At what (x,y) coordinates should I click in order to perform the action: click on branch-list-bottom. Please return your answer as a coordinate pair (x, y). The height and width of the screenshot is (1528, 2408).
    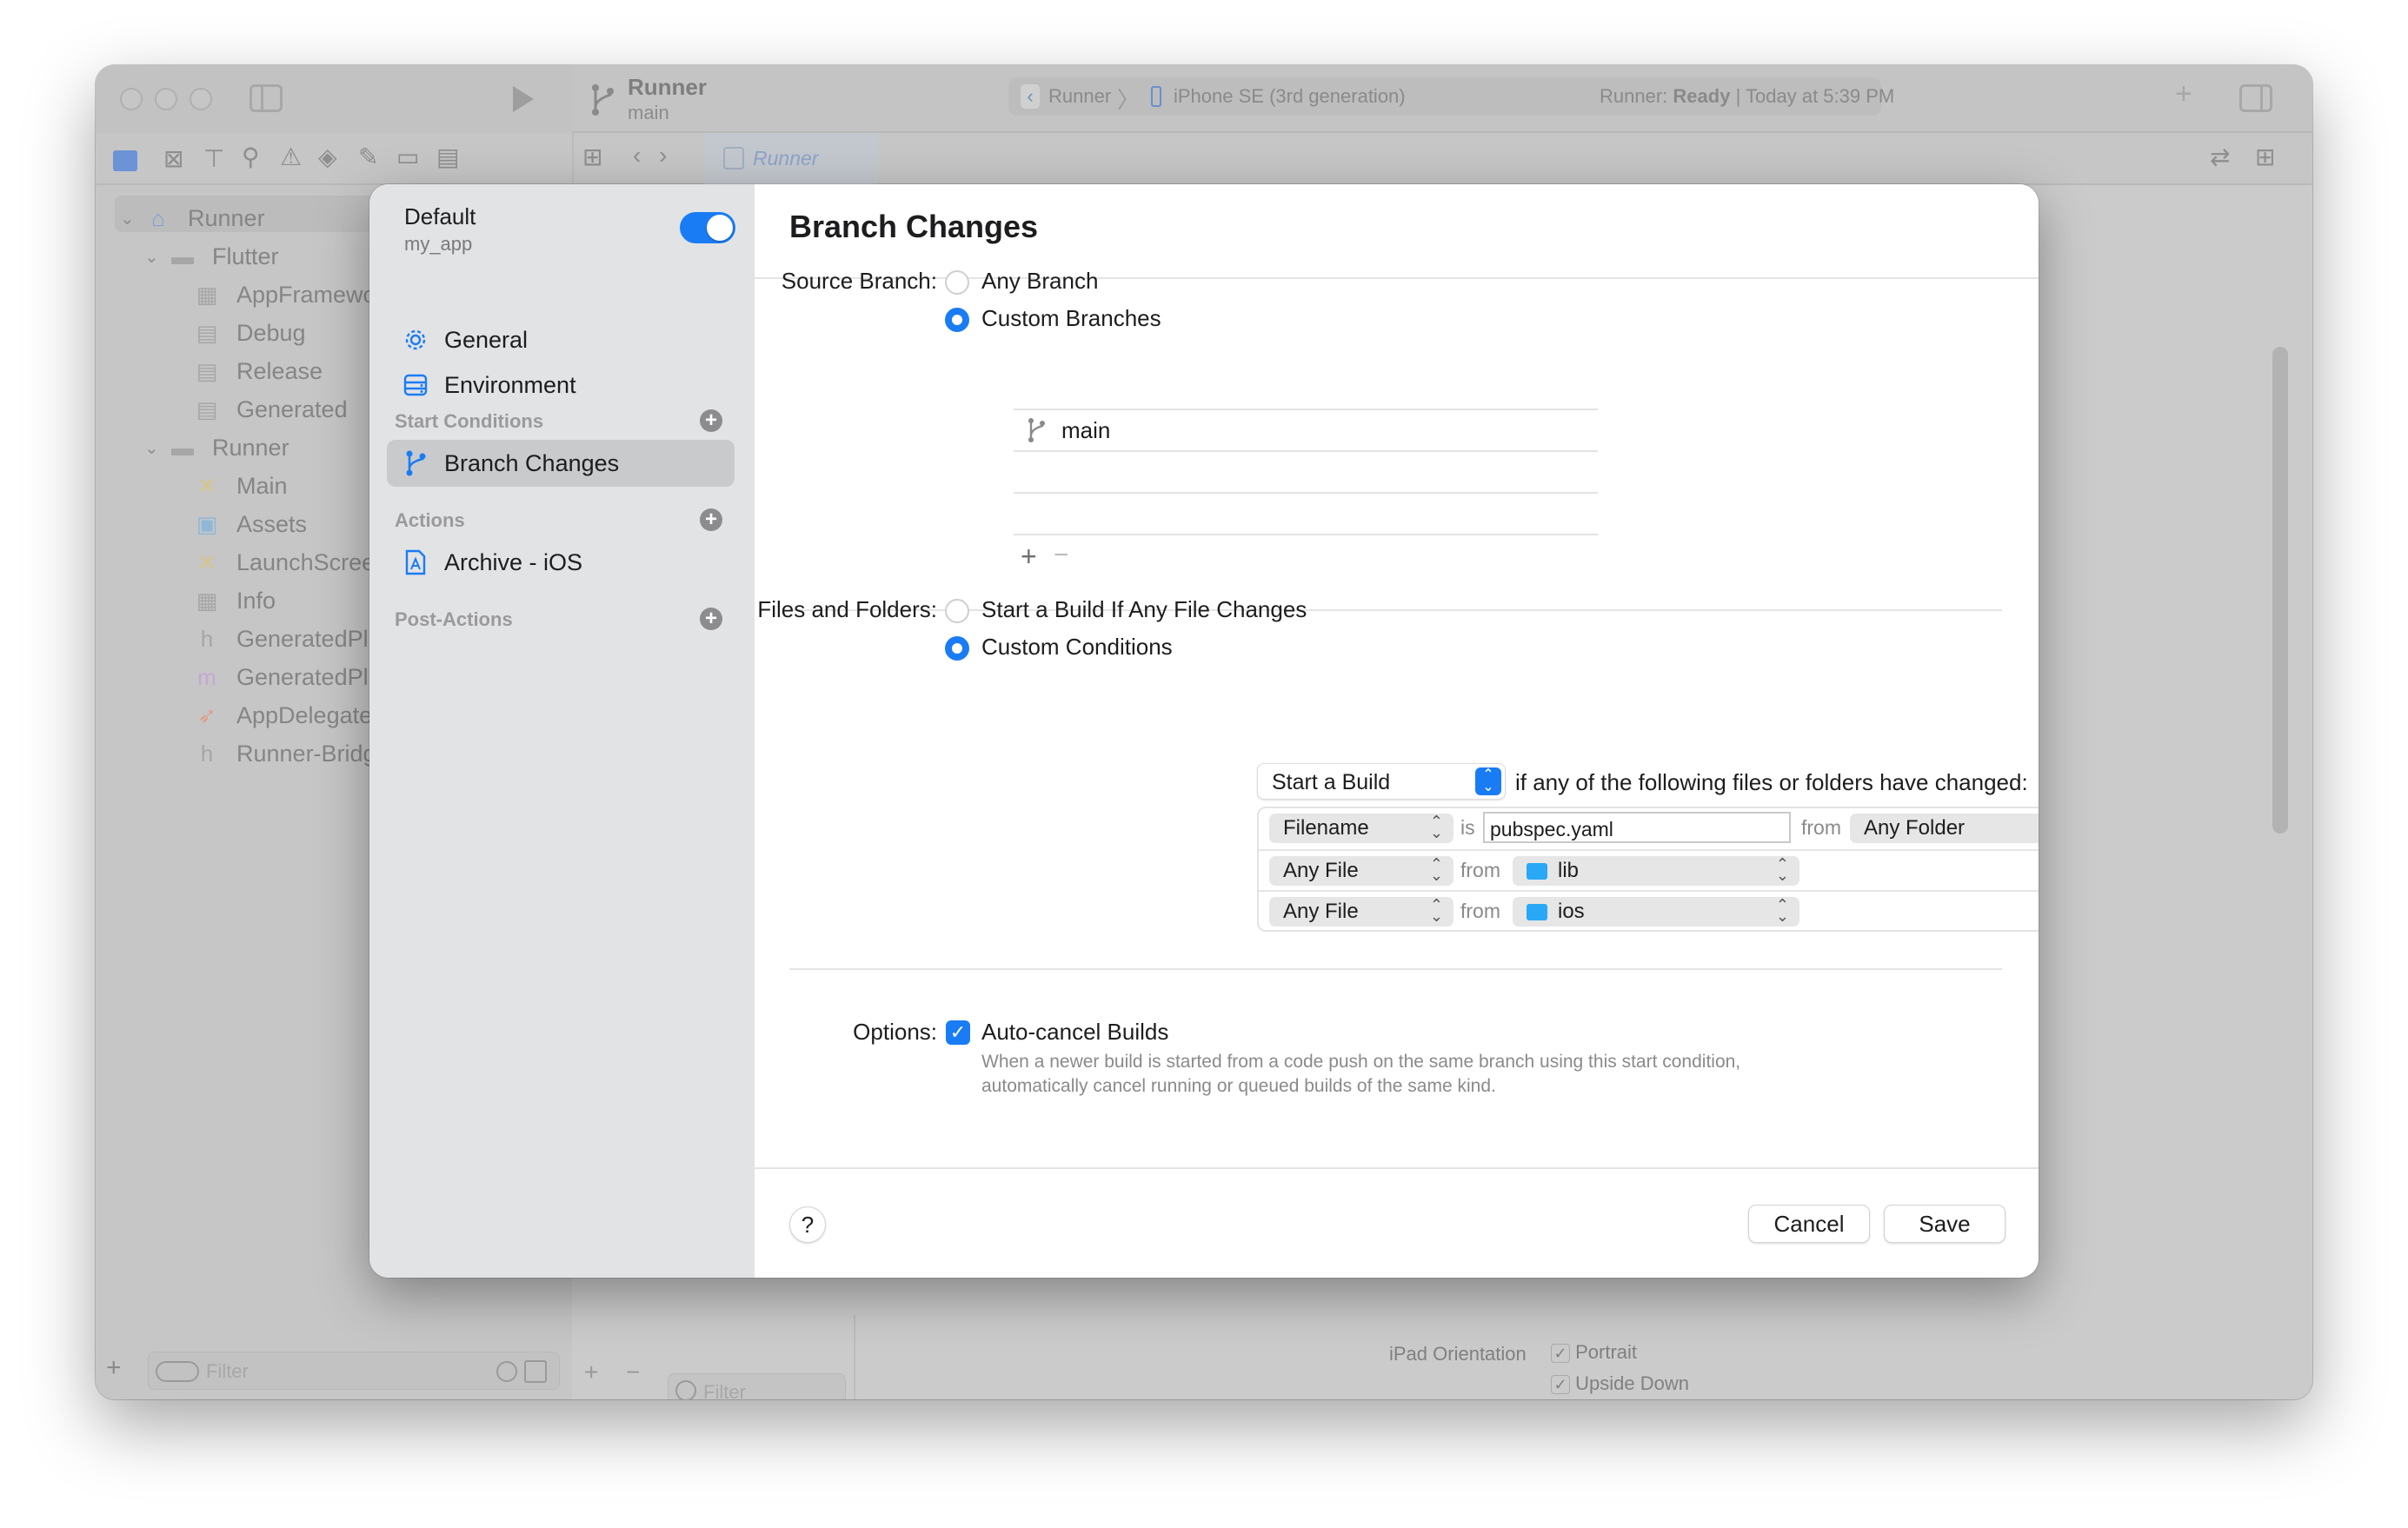
    Looking at the image, I should click on (1306, 534).